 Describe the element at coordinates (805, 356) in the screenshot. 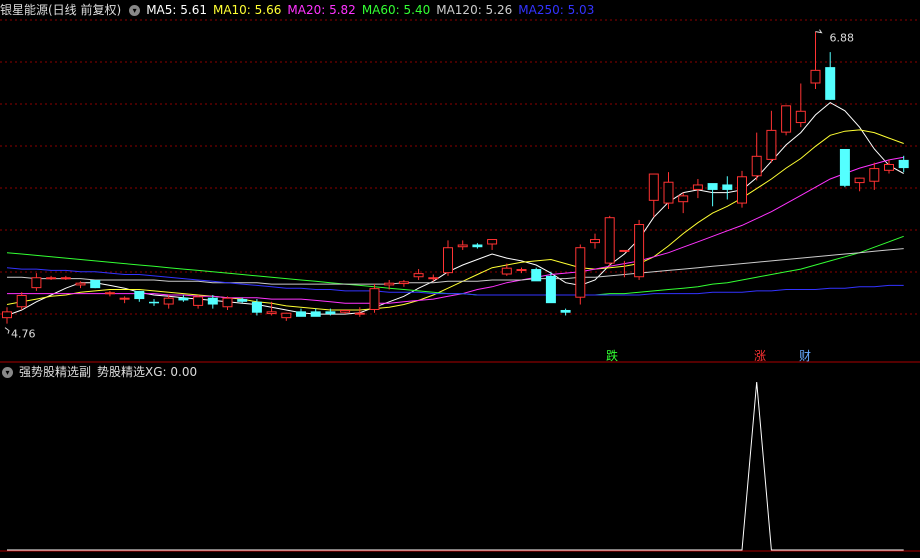

I see `signal-cai: 财` at that location.